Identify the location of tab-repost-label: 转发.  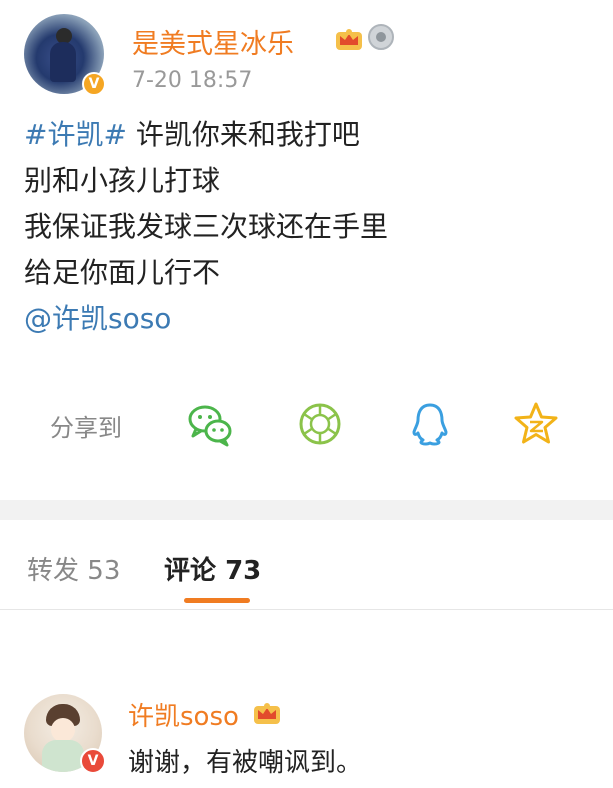
(53, 571).